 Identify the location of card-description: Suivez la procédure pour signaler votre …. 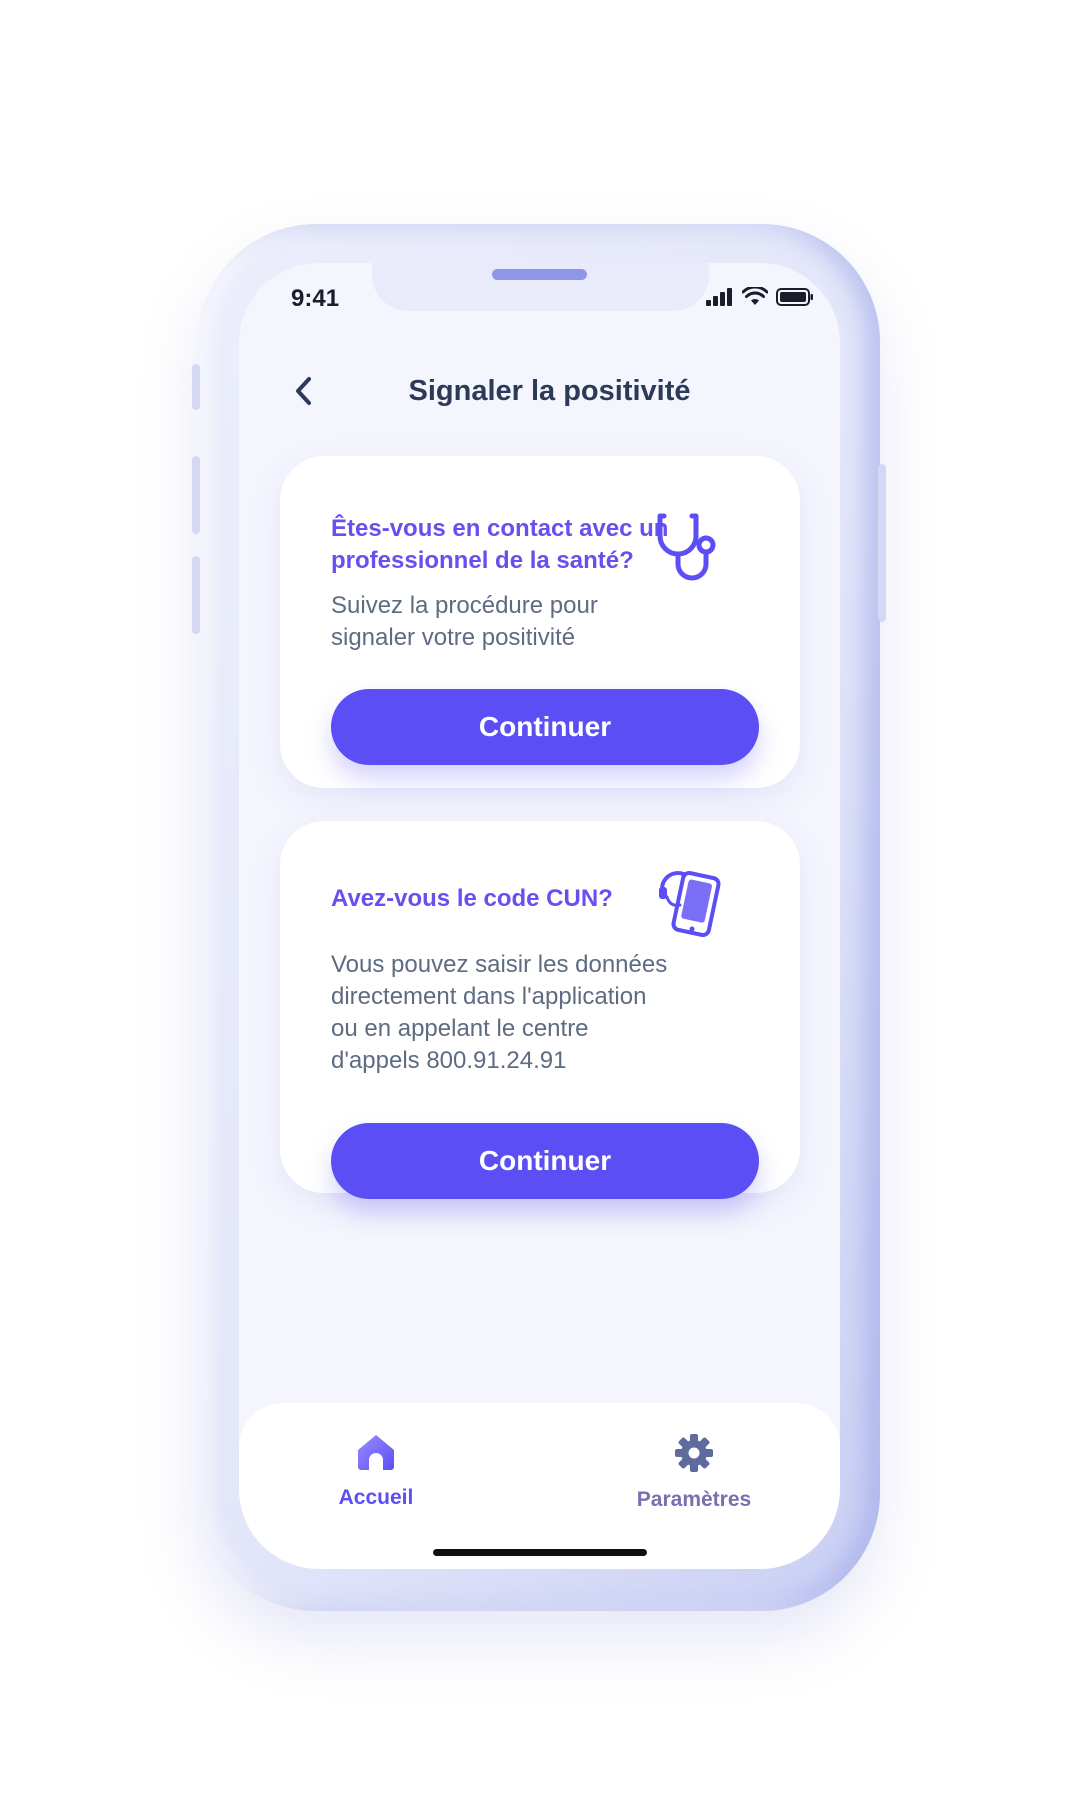
(464, 622).